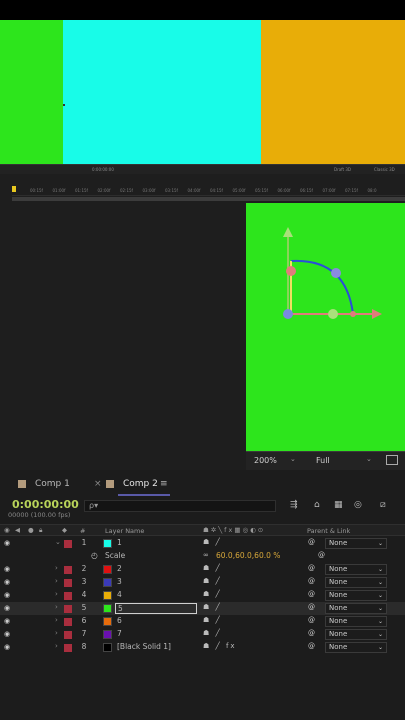 The height and width of the screenshot is (720, 405). What do you see at coordinates (98, 484) in the screenshot?
I see `close-icon: ×` at bounding box center [98, 484].